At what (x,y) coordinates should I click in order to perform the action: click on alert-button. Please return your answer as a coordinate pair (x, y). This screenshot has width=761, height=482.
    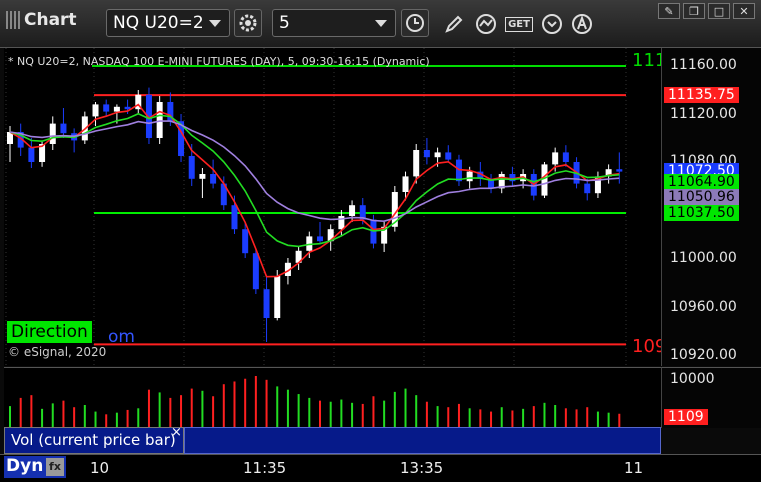
    Looking at the image, I should click on (582, 24).